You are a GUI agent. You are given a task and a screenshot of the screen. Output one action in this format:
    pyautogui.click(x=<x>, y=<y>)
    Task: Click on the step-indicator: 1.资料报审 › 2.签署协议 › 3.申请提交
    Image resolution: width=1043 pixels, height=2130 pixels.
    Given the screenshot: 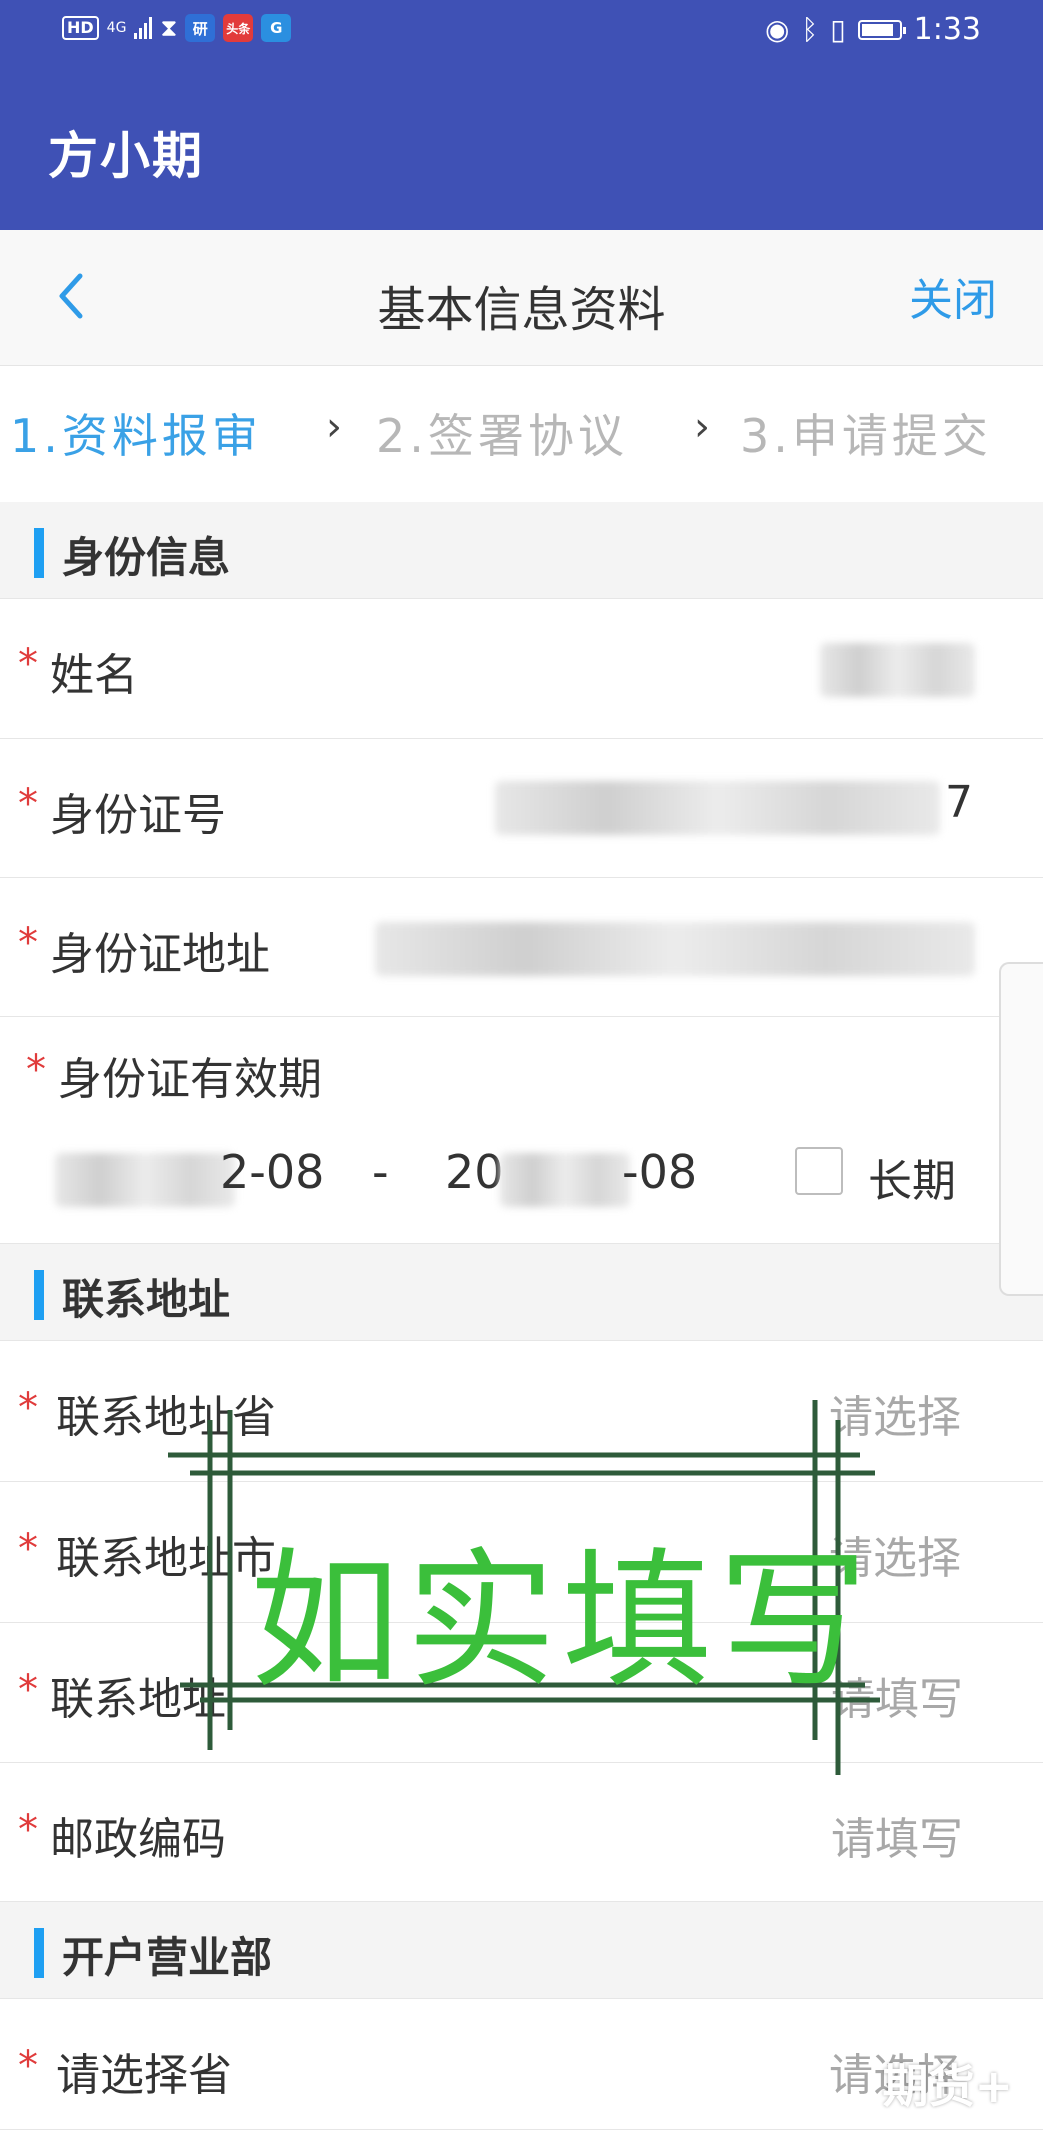 What is the action you would take?
    pyautogui.click(x=521, y=434)
    